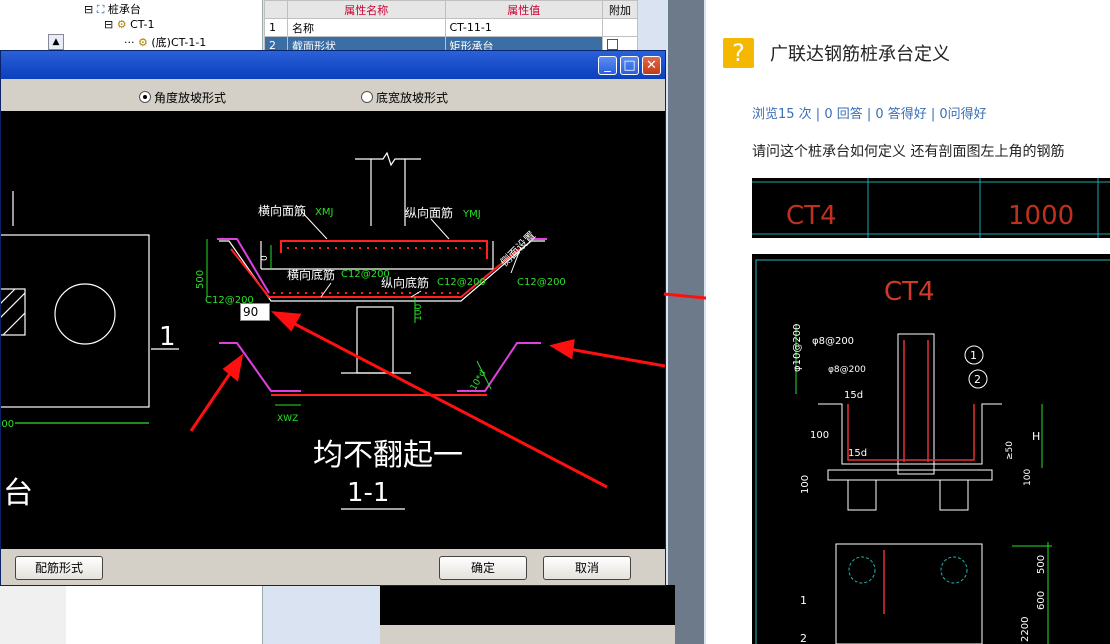  I want to click on detail-label-1: 1, so click(973, 355).